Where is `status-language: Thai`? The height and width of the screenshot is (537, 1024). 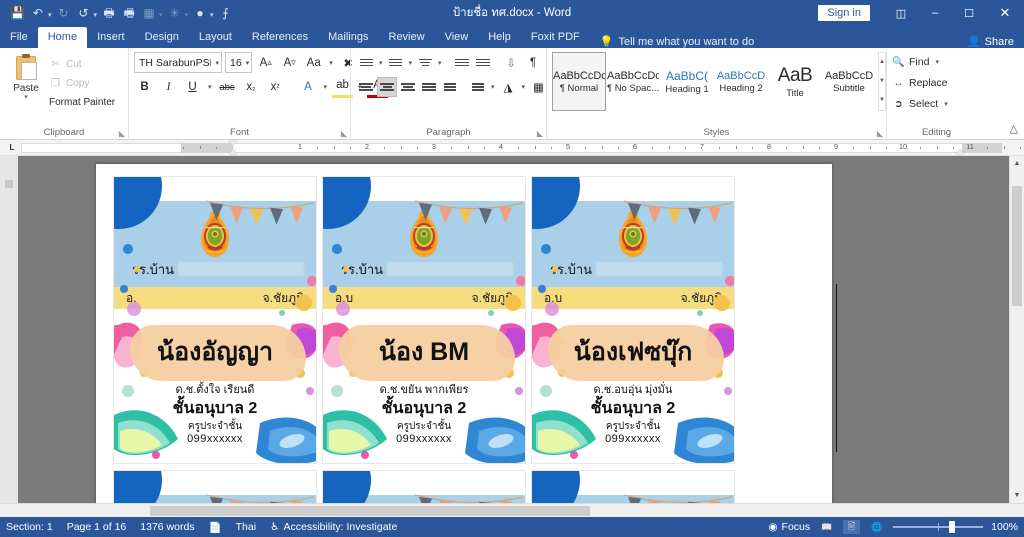 status-language: Thai is located at coordinates (246, 527).